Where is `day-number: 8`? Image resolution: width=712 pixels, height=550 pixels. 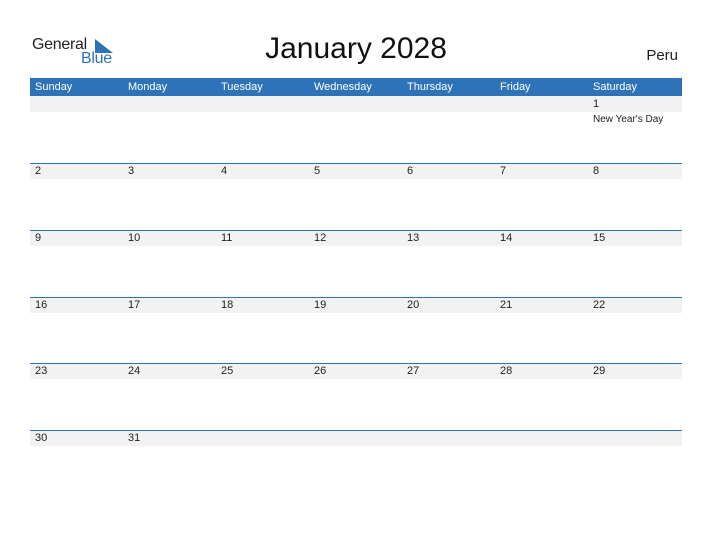 day-number: 8 is located at coordinates (596, 171).